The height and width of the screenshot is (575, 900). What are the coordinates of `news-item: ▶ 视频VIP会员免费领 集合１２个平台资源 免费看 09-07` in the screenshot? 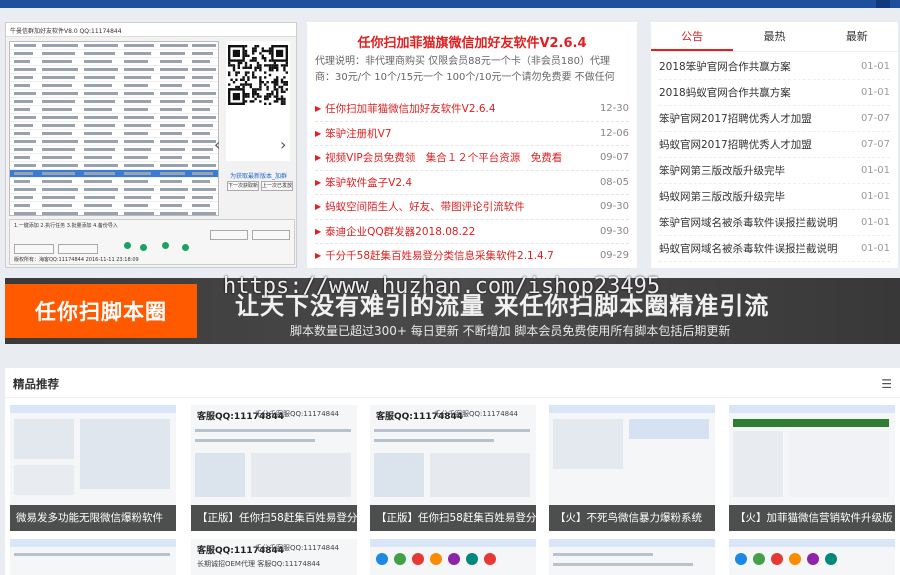 It's located at (472, 158).